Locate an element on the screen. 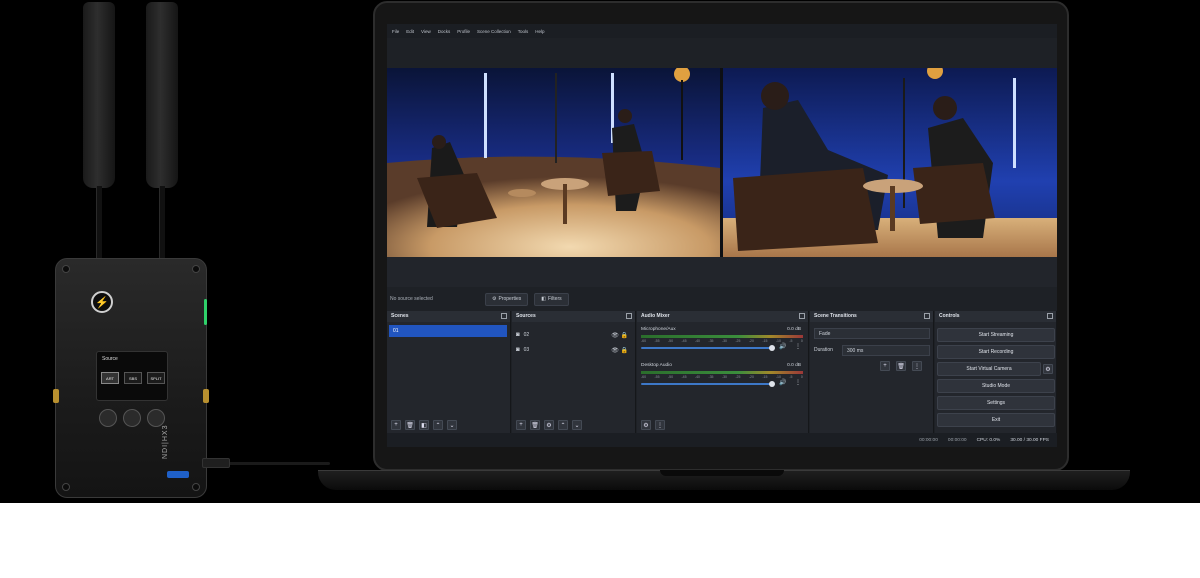  studio-mode-button: Studio Mode is located at coordinates (996, 386).